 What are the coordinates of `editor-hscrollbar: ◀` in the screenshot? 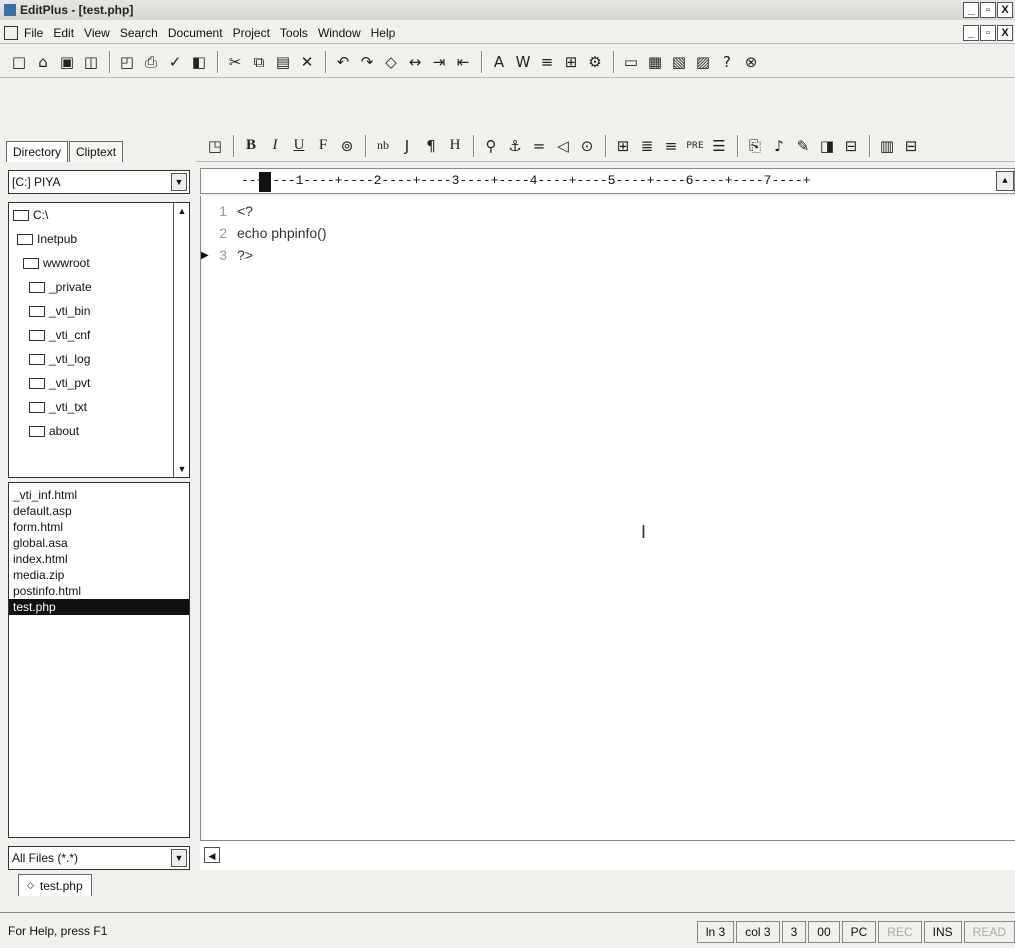 It's located at (607, 855).